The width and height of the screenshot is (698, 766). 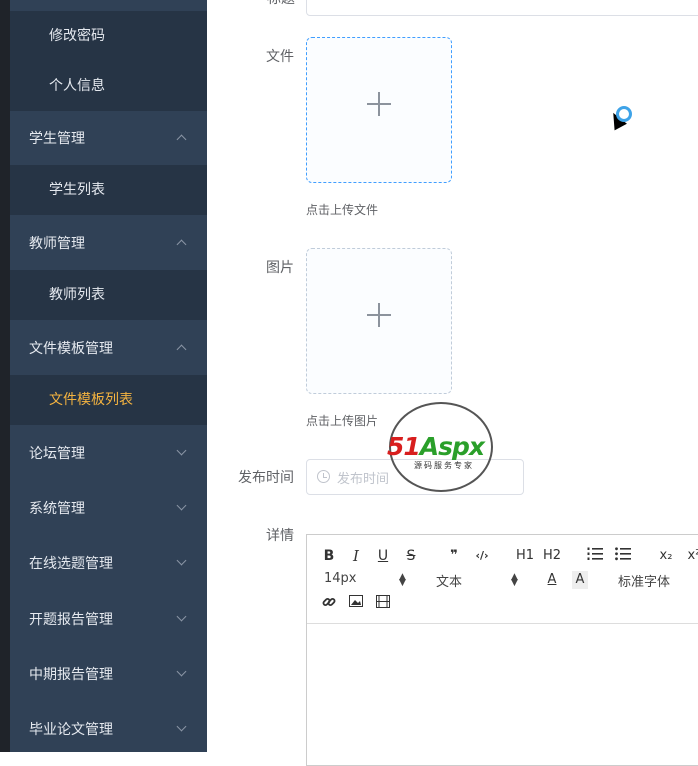 I want to click on link-icon, so click(x=329, y=604).